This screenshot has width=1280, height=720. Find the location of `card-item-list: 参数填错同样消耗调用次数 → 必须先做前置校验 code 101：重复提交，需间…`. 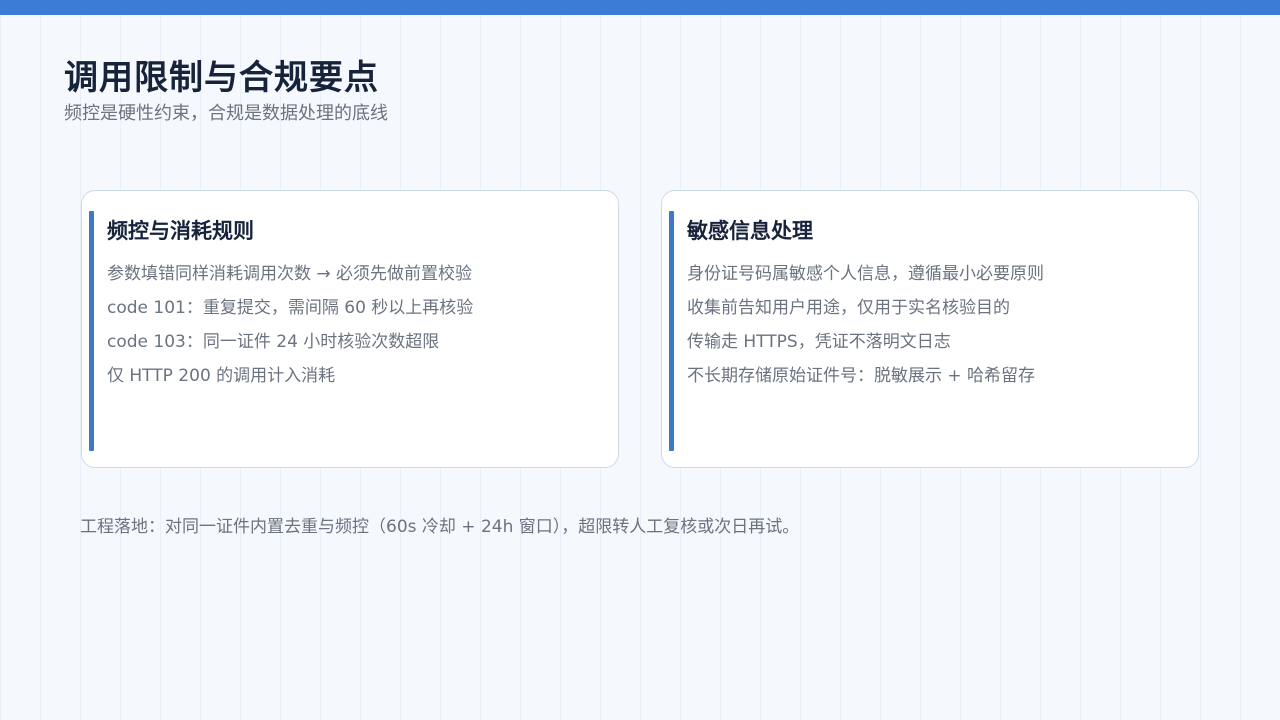

card-item-list: 参数填错同样消耗调用次数 → 必须先做前置校验 code 101：重复提交，需间… is located at coordinates (290, 325).